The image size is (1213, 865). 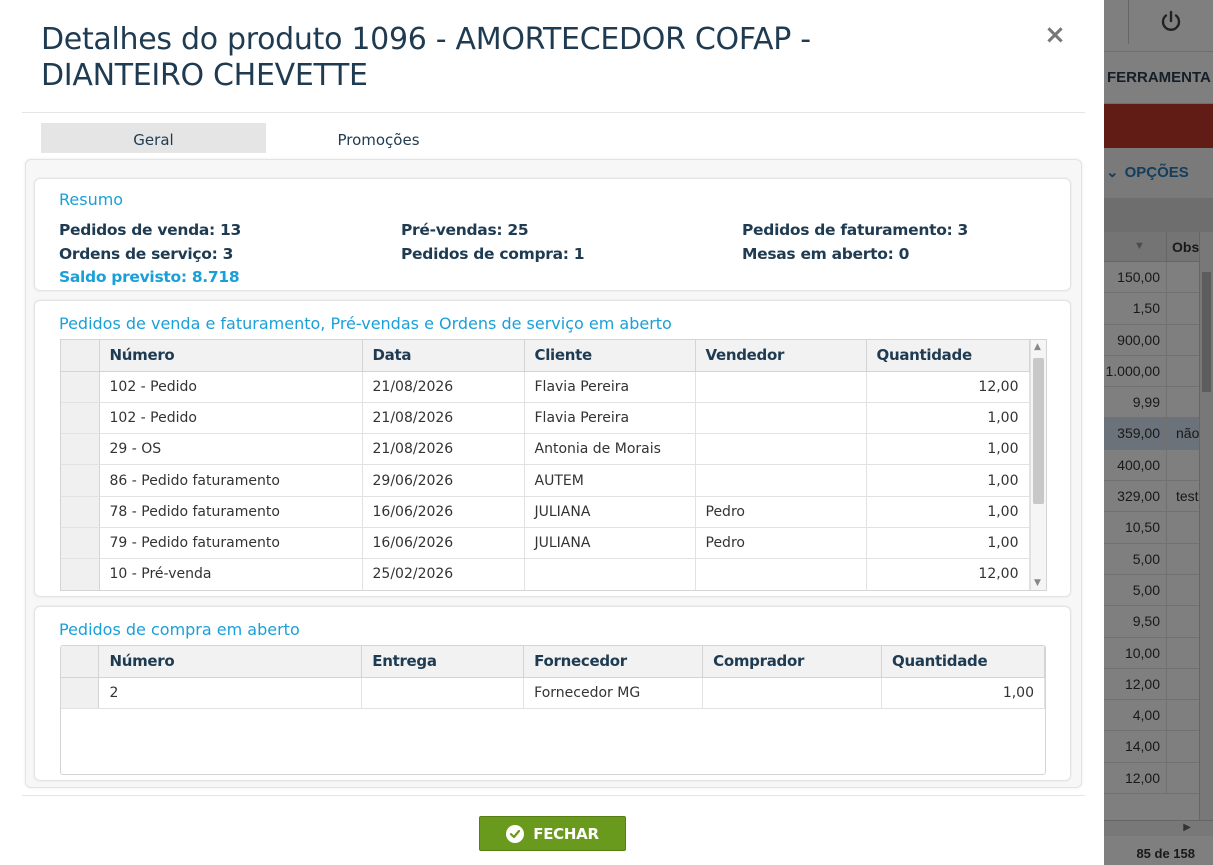 What do you see at coordinates (150, 230) in the screenshot?
I see `stat-pedidos-venda: Pedidos de venda: 13` at bounding box center [150, 230].